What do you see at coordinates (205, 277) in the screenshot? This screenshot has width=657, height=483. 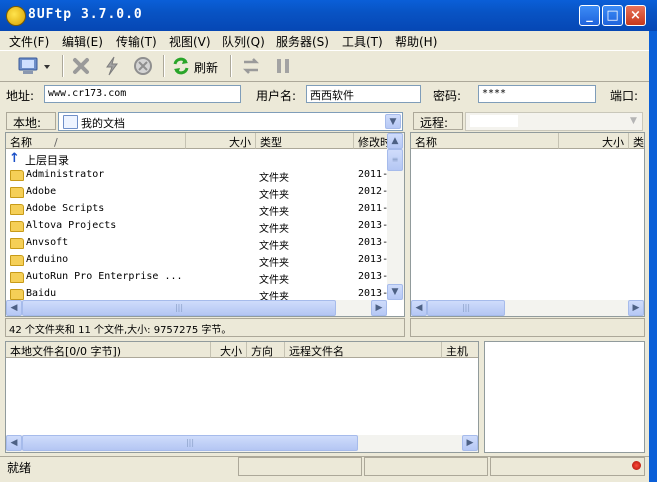 I see `table-row: AutoRun Pro Enterprise ... 文件夹 2013-` at bounding box center [205, 277].